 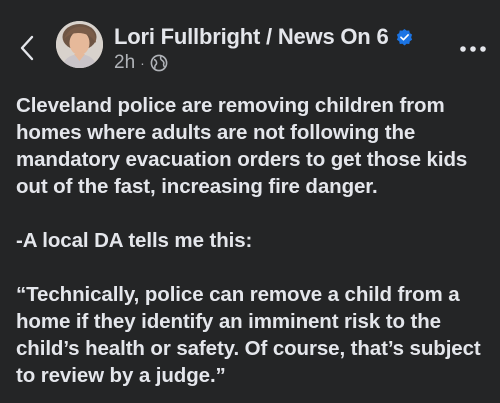 I want to click on globe-icon, so click(x=159, y=63).